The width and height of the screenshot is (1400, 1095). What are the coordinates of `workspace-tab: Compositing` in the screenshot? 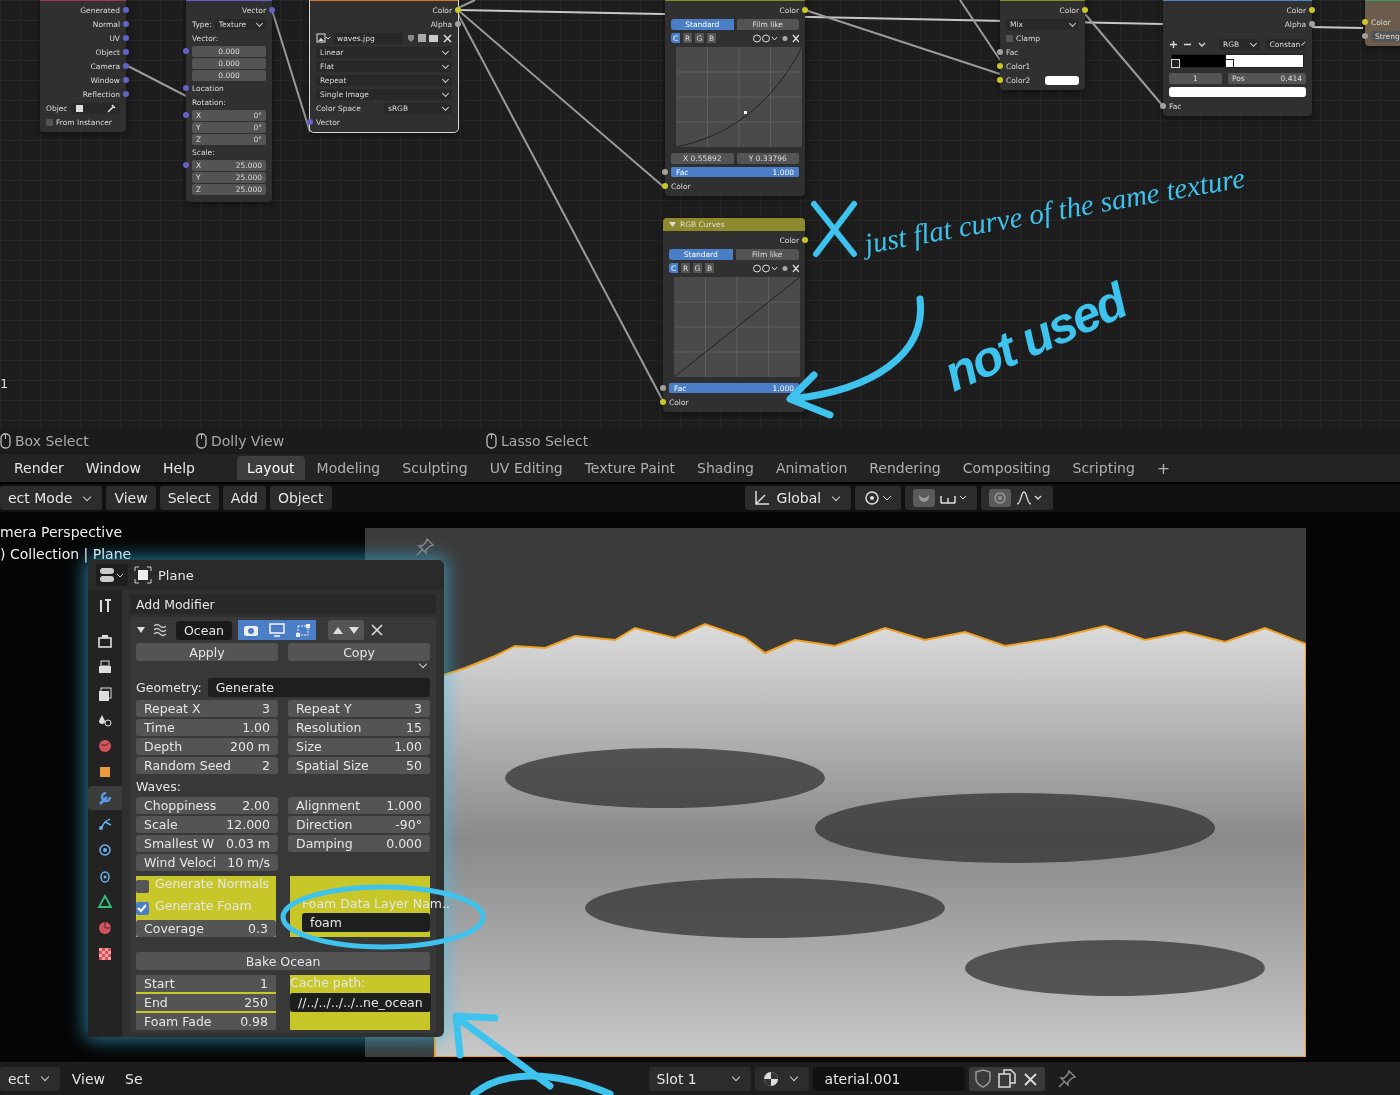 It's located at (1006, 468).